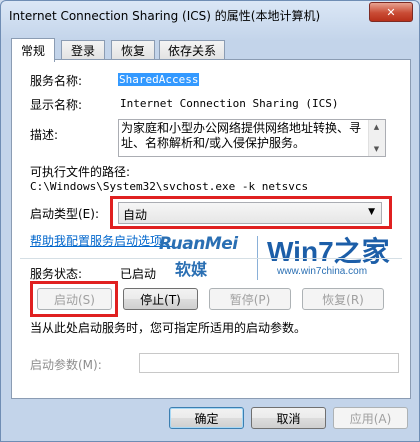 This screenshot has width=420, height=442. Describe the element at coordinates (376, 127) in the screenshot. I see `scroll-up-icon: ▲` at that location.